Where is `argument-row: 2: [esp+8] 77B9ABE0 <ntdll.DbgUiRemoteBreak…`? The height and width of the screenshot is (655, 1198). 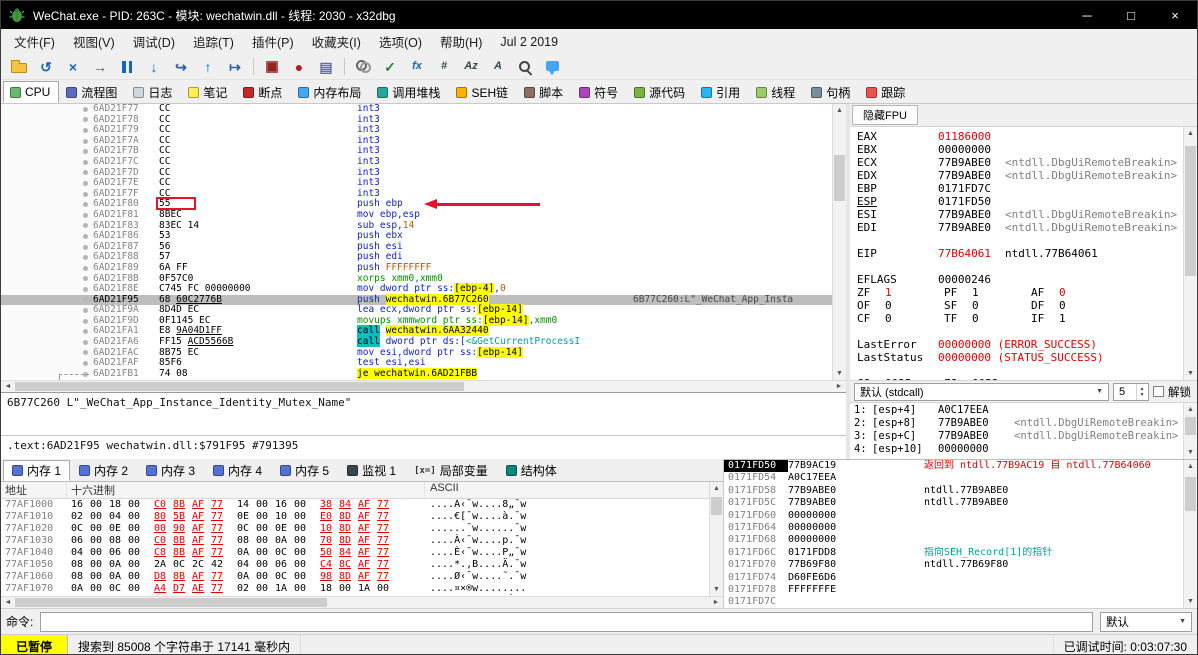 argument-row: 2: [esp+8] 77B9ABE0 <ntdll.DbgUiRemoteBreak… is located at coordinates (1016, 423).